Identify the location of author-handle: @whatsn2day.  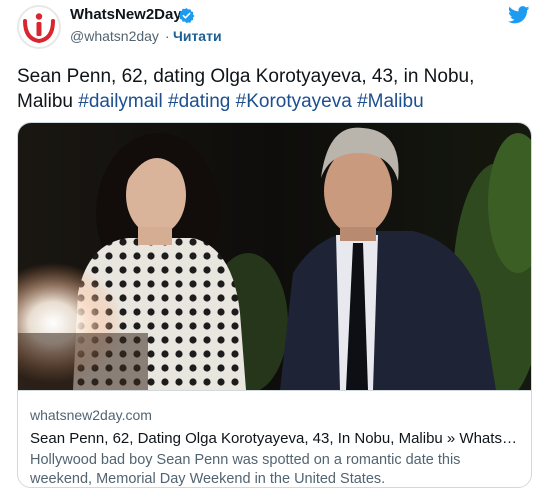
(114, 36).